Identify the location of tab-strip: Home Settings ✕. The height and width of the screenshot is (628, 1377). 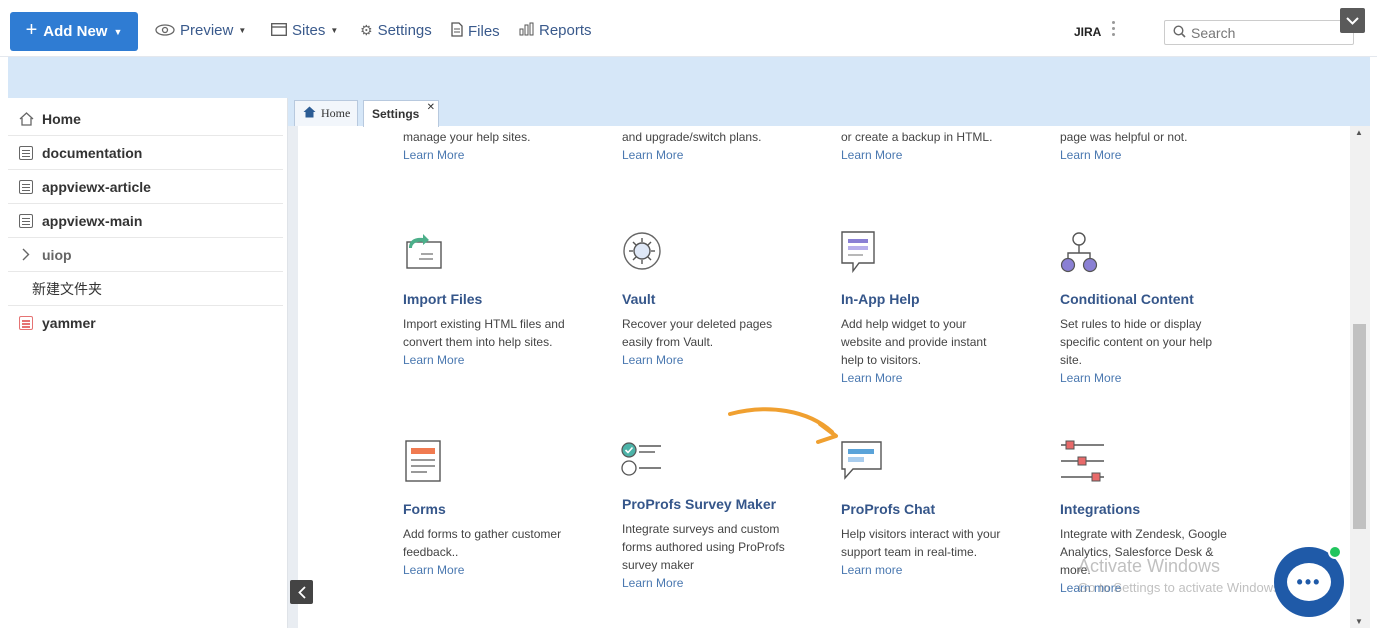
(829, 112).